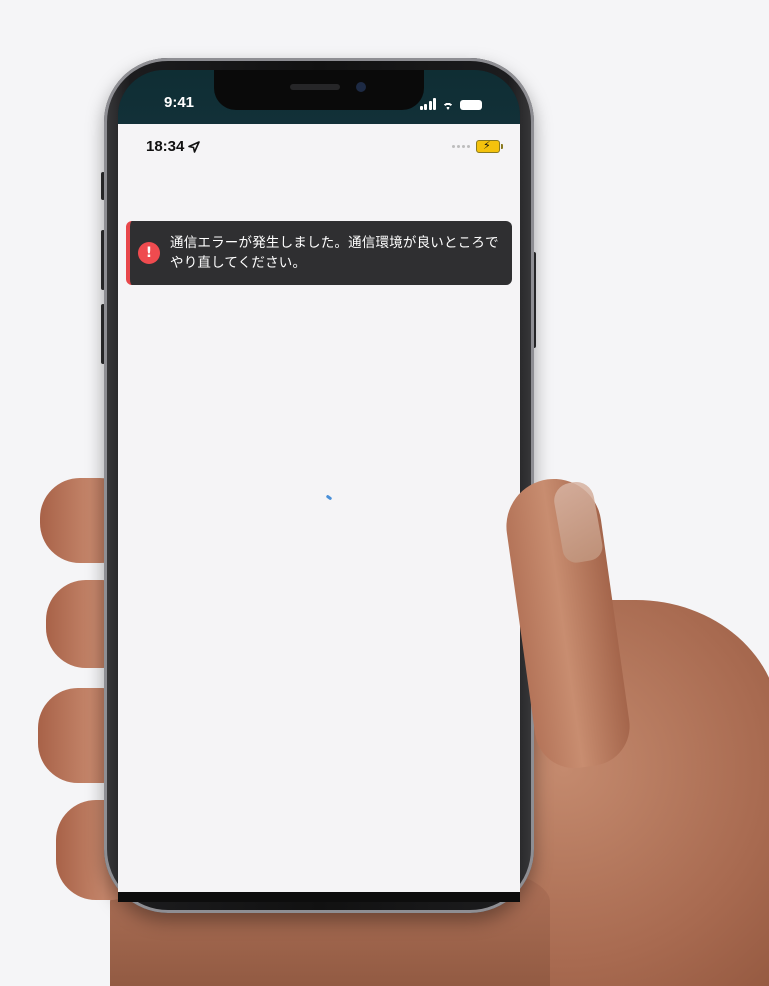  What do you see at coordinates (361, 87) in the screenshot?
I see `front-camera` at bounding box center [361, 87].